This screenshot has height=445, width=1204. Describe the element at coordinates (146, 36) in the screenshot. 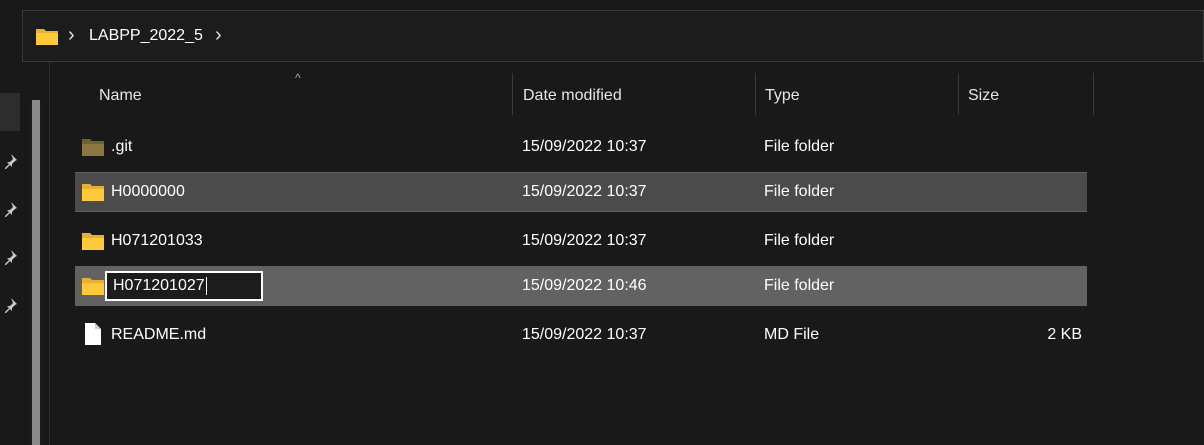

I see `breadcrumb-item: LABPP_2022_5` at that location.